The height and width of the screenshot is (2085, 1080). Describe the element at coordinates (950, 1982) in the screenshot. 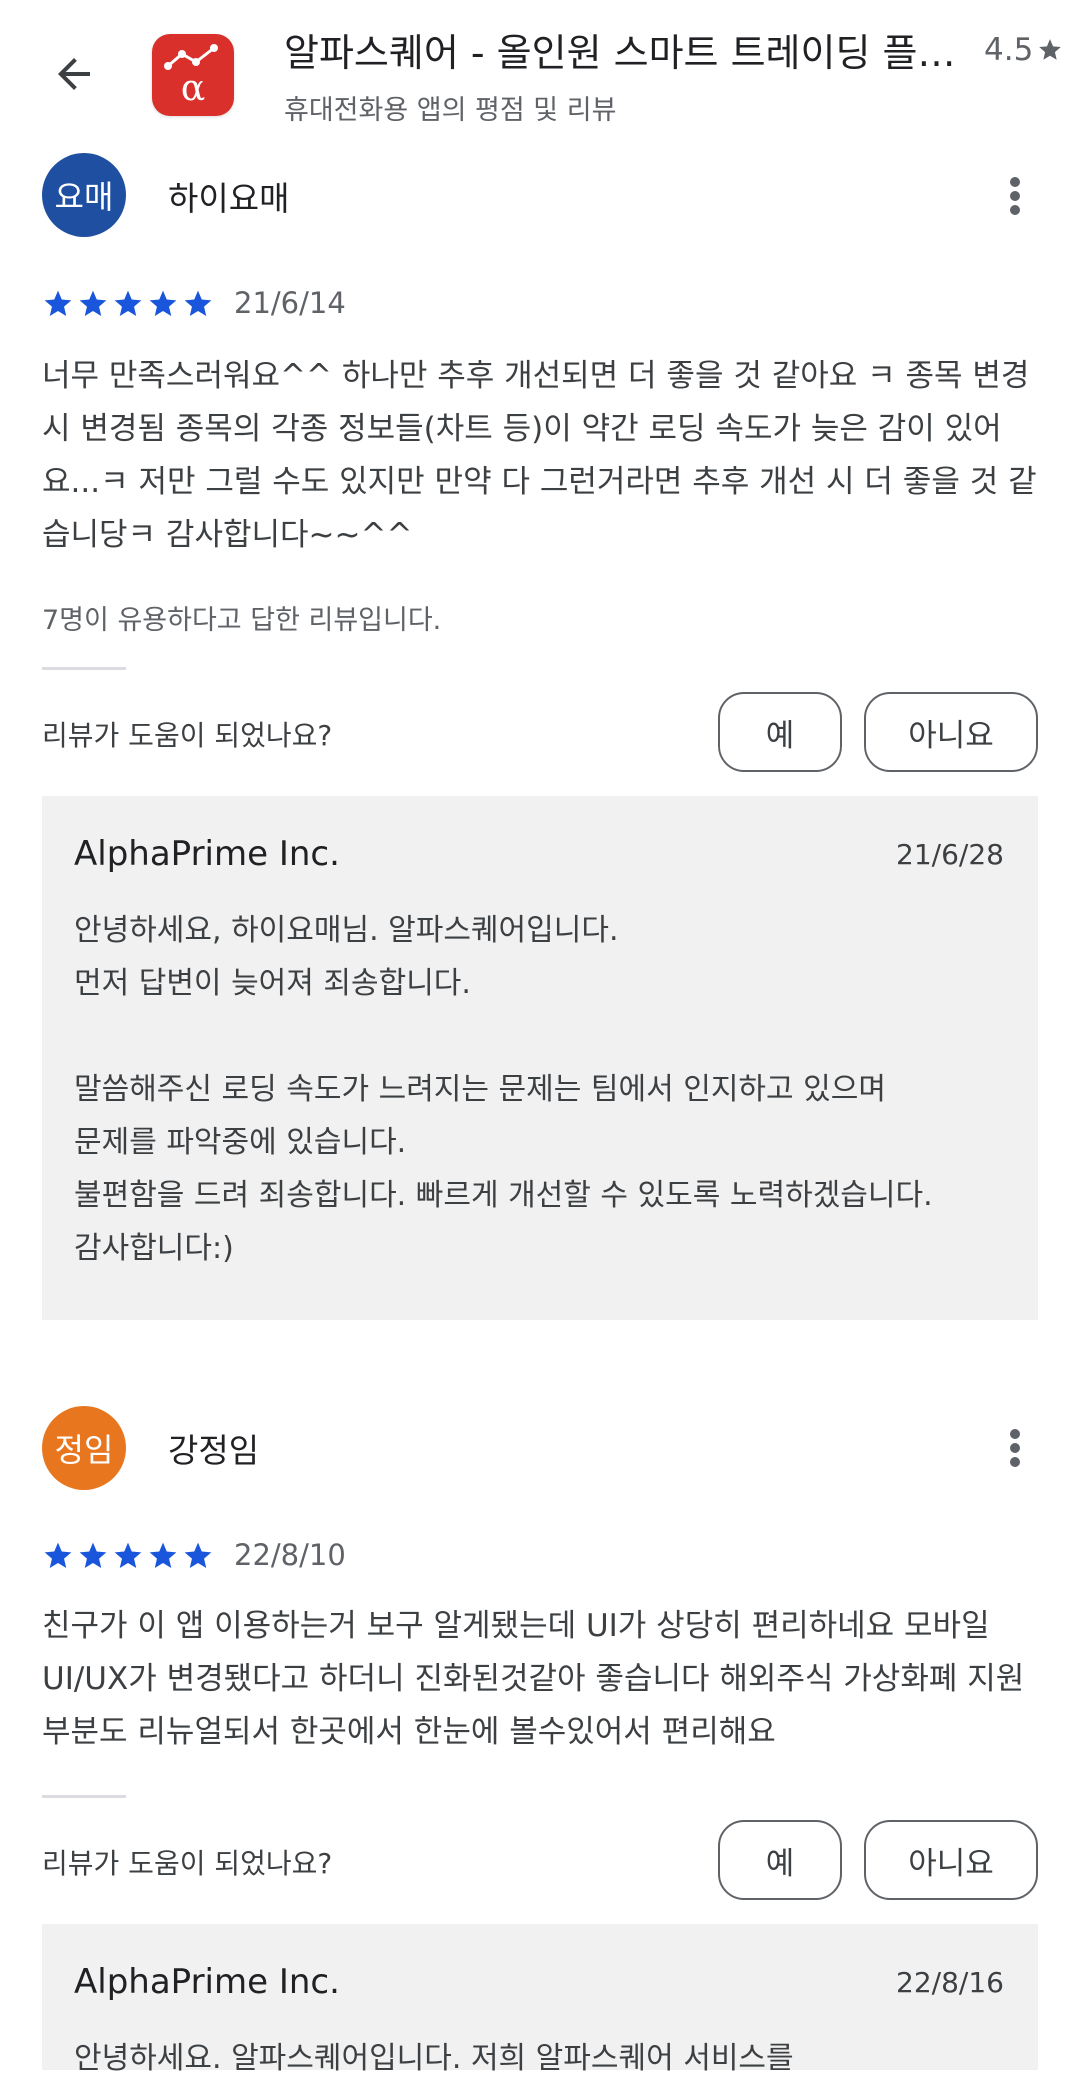

I see `reply-date: 22/8/16` at that location.